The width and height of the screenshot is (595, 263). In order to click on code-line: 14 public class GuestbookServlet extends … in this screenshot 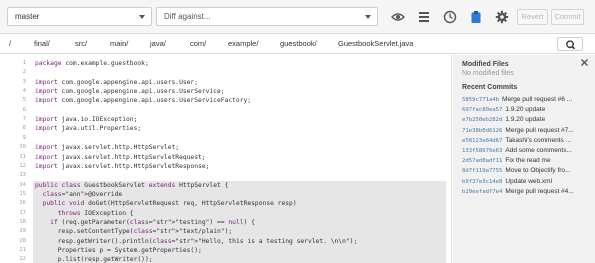, I will do `click(225, 185)`.